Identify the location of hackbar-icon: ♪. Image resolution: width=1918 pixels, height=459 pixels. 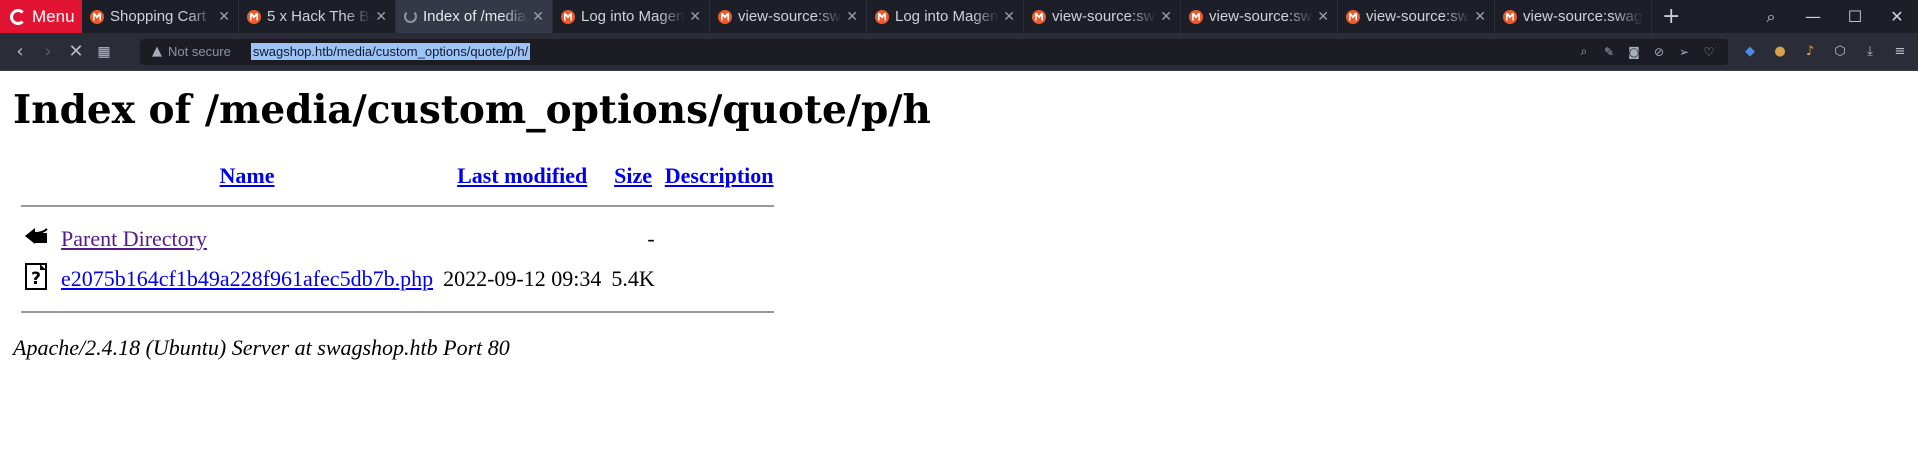
(1810, 51).